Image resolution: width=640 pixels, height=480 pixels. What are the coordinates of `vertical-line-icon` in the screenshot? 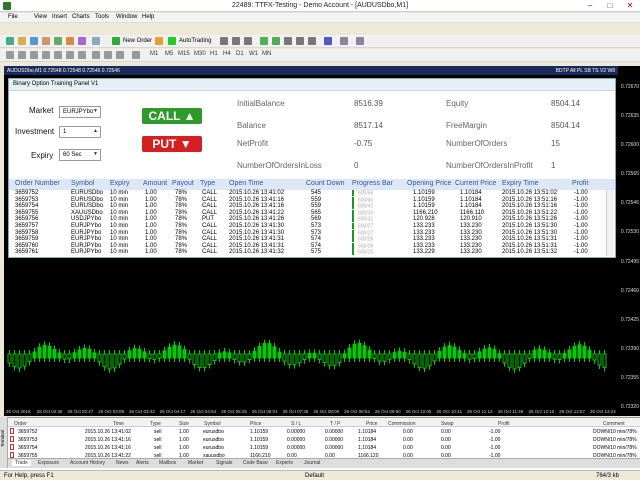 It's located at (34, 55).